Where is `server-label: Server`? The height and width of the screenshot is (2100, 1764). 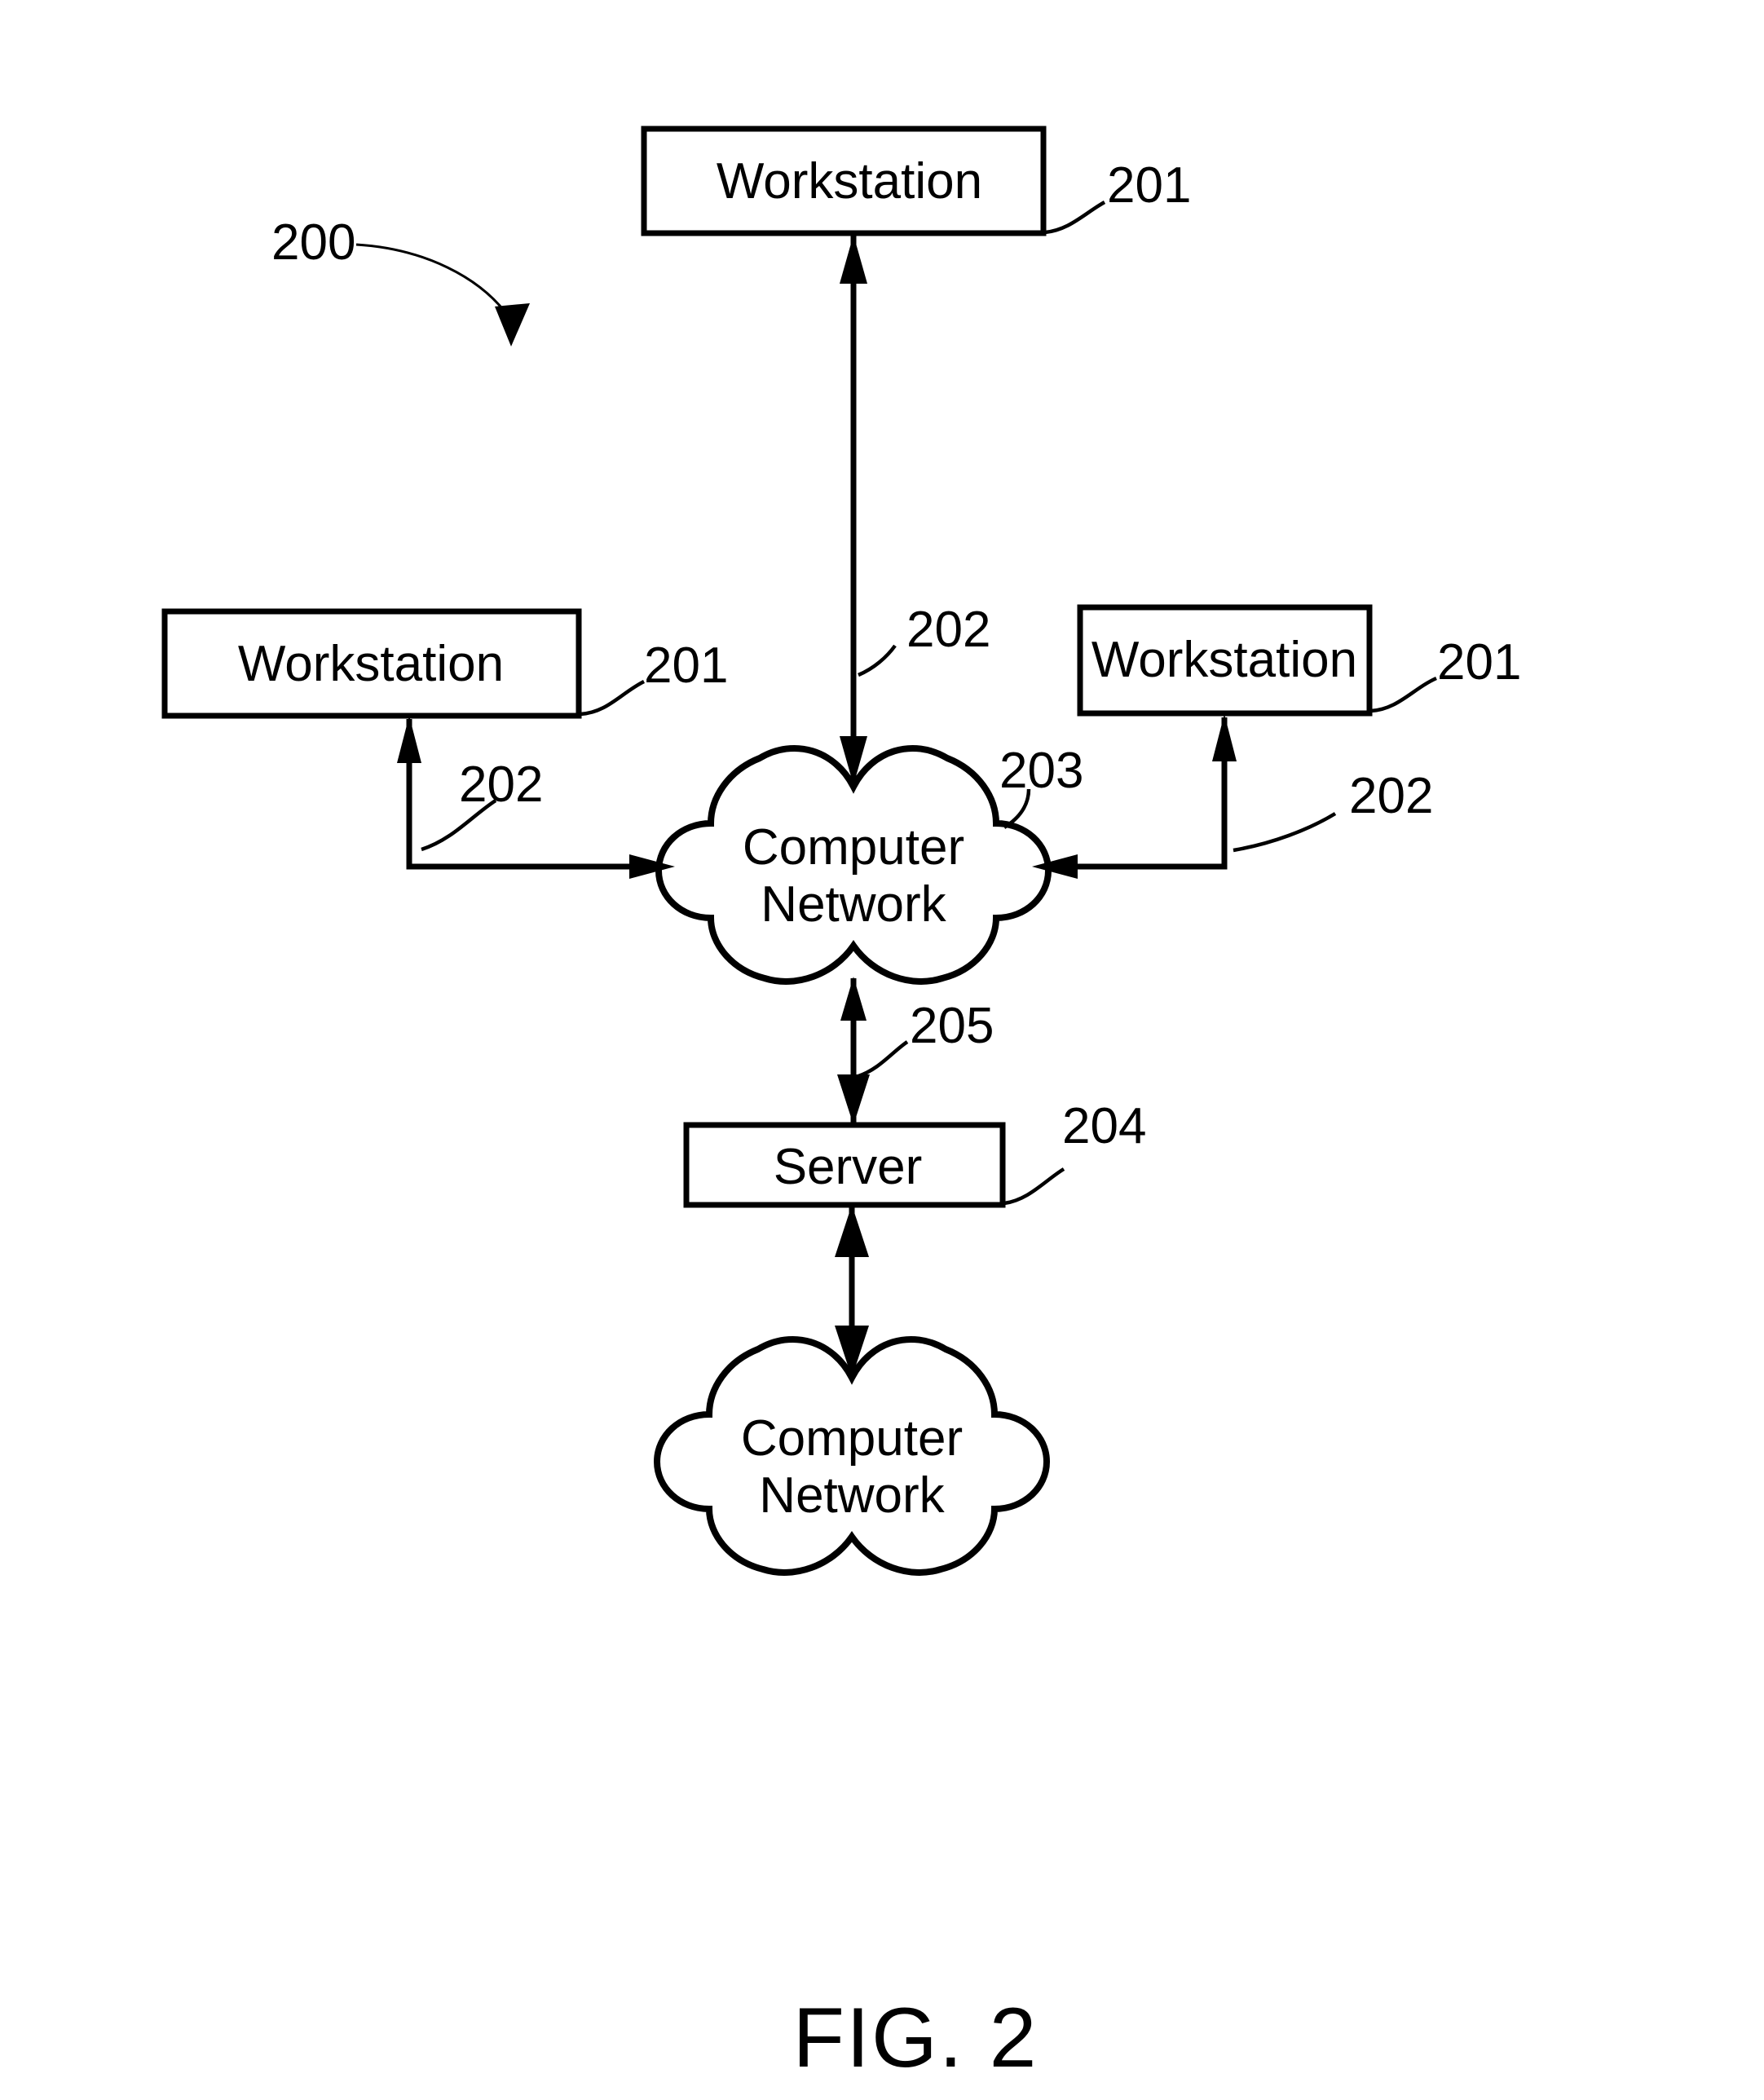 server-label: Server is located at coordinates (848, 1167).